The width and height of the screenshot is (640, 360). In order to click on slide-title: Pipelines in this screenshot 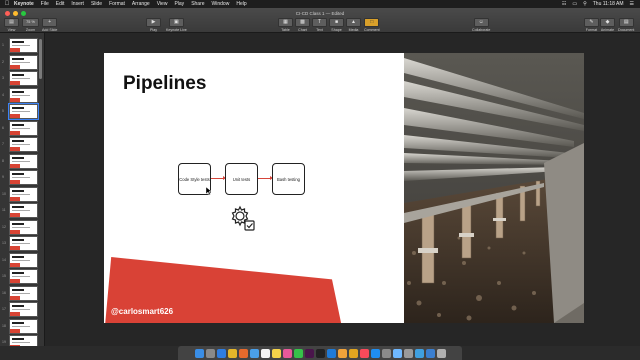, I will do `click(164, 84)`.